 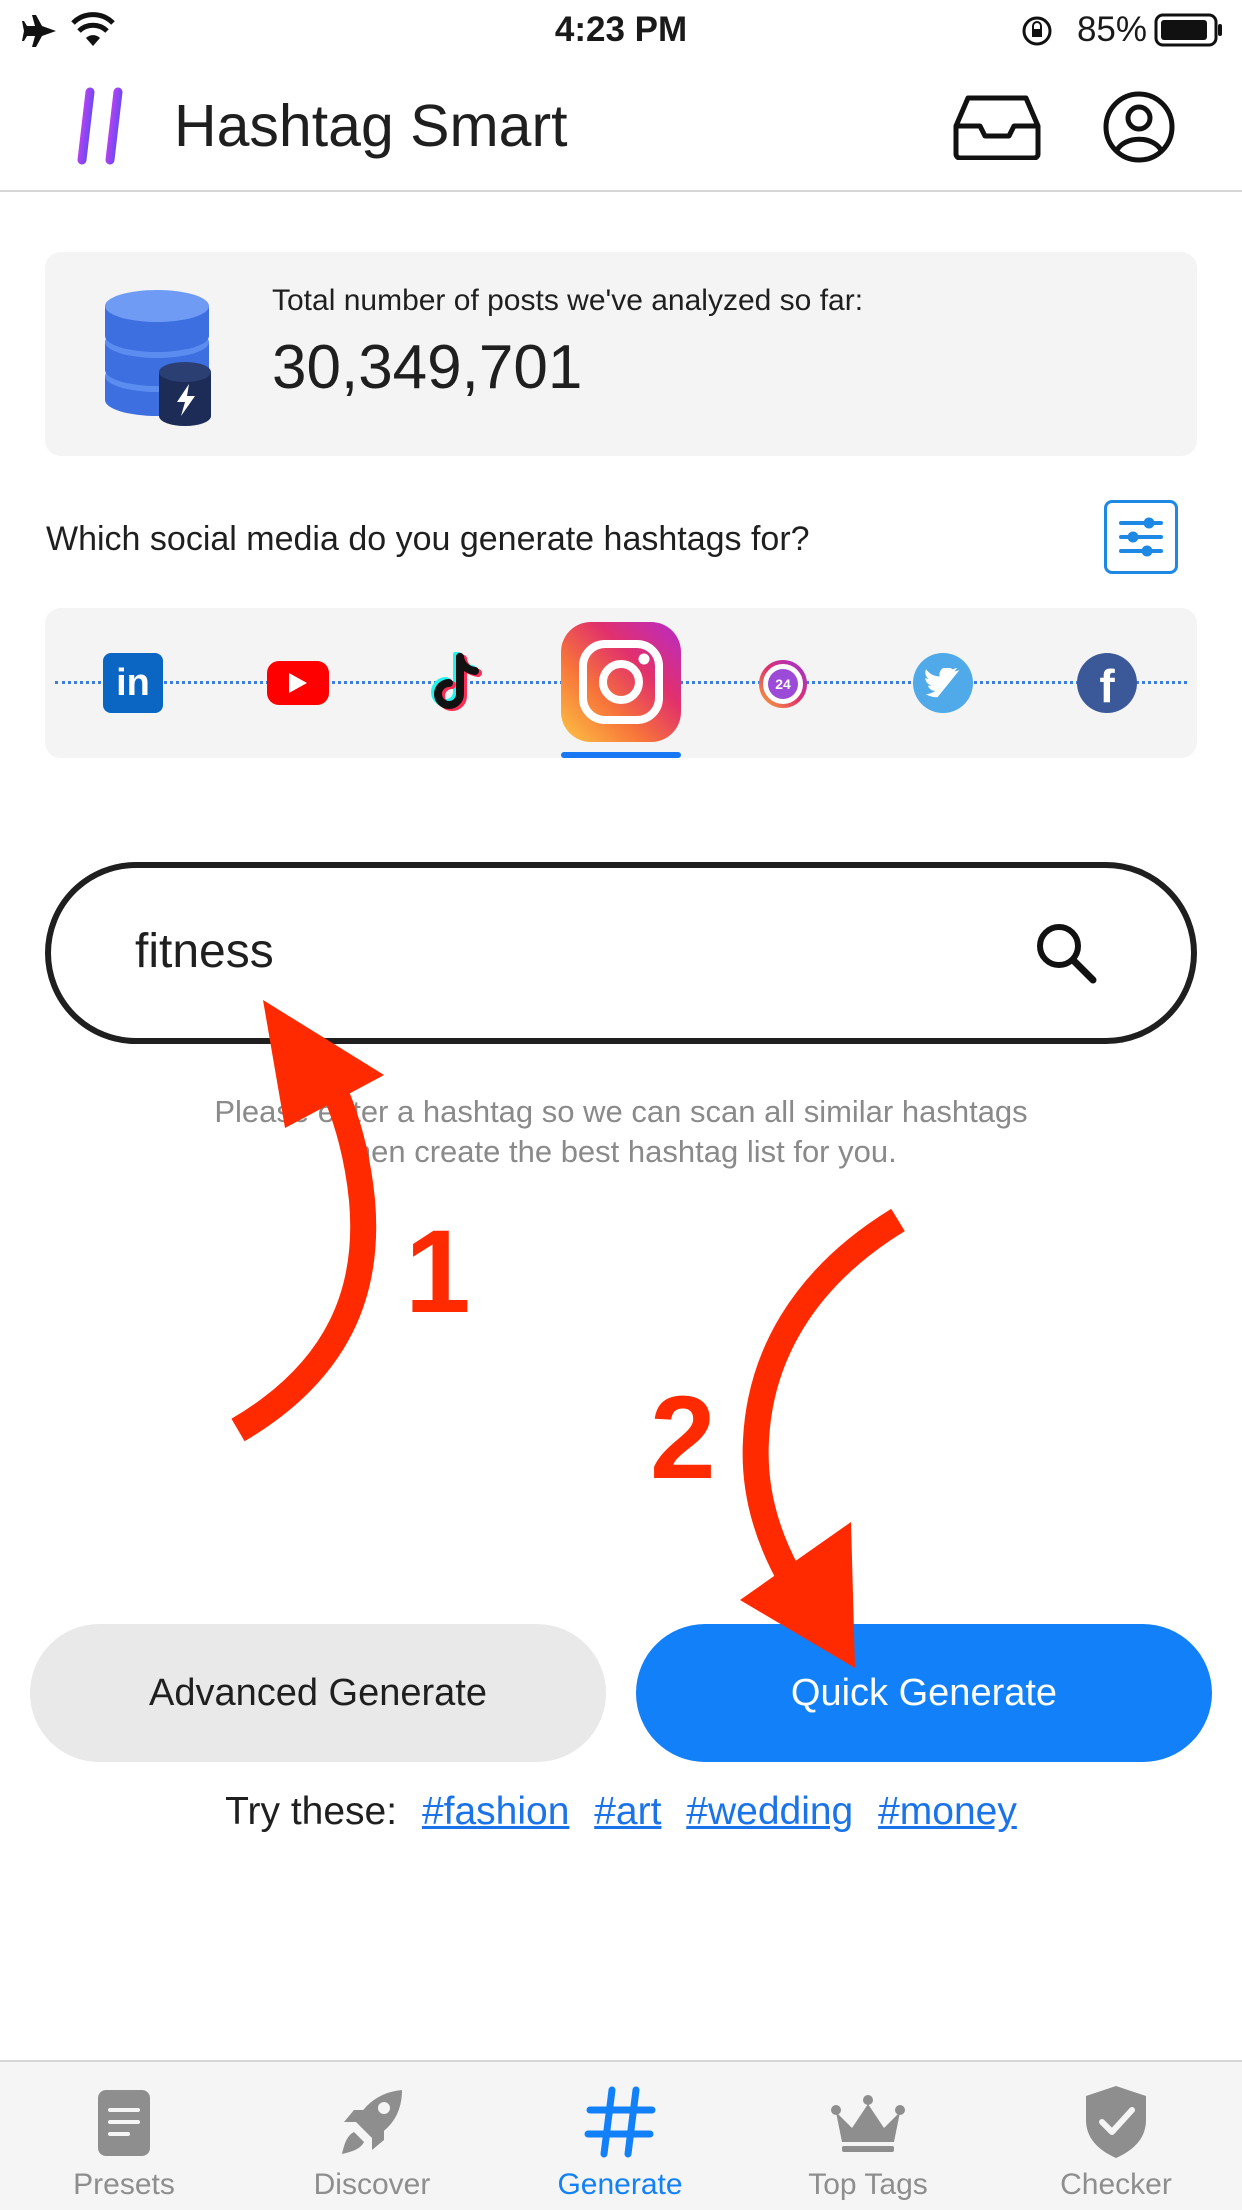 What do you see at coordinates (133, 683) in the screenshot?
I see `linkedin-icon: in` at bounding box center [133, 683].